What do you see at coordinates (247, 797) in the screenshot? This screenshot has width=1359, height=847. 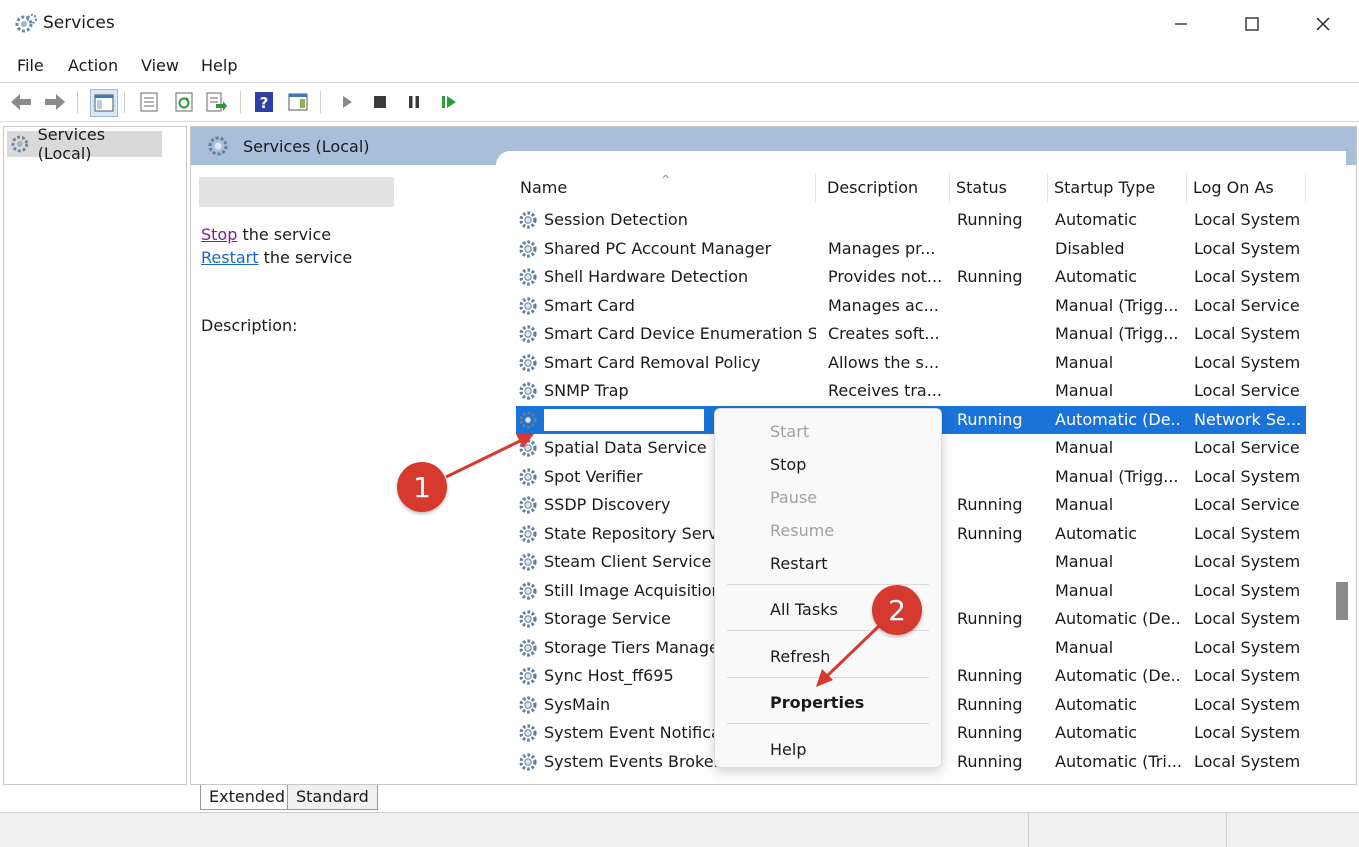 I see `tab-extended: Extended` at bounding box center [247, 797].